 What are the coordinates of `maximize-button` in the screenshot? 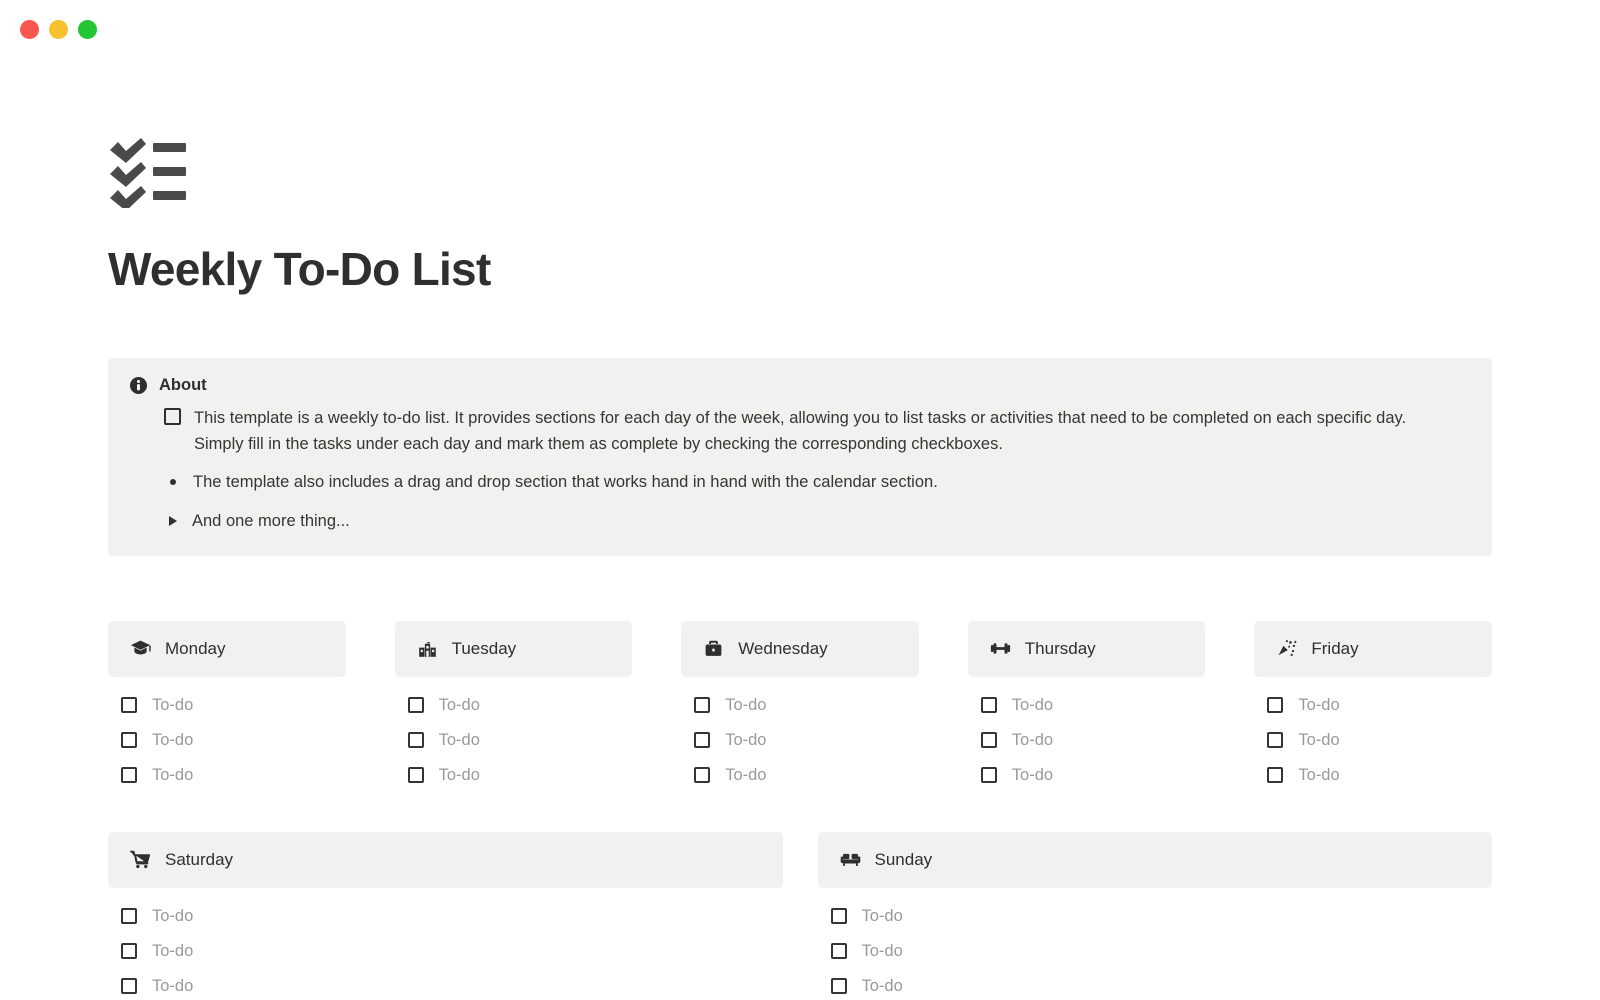 It's located at (87, 29).